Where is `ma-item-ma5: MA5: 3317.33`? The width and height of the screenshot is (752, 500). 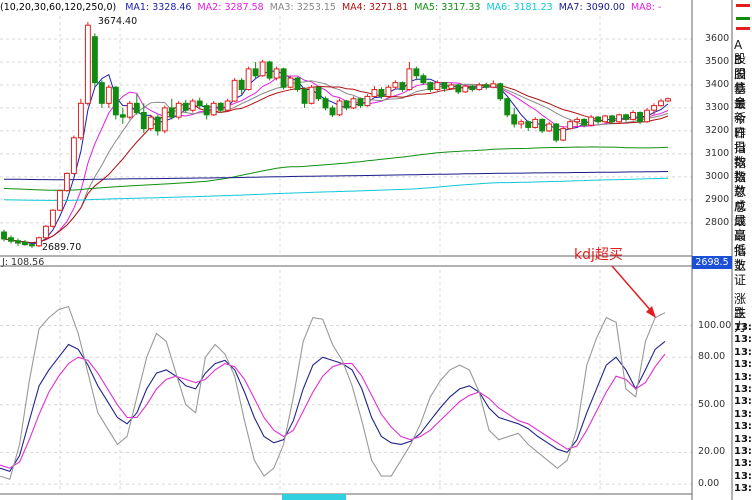 ma-item-ma5: MA5: 3317.33 is located at coordinates (447, 7).